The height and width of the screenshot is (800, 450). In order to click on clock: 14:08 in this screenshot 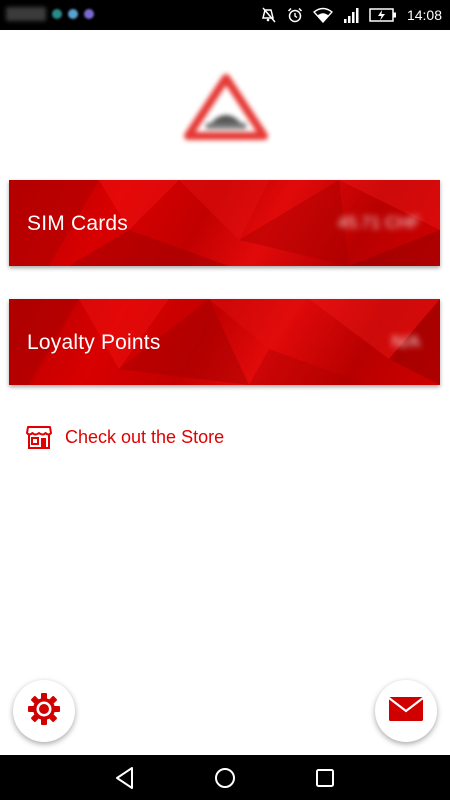, I will do `click(424, 15)`.